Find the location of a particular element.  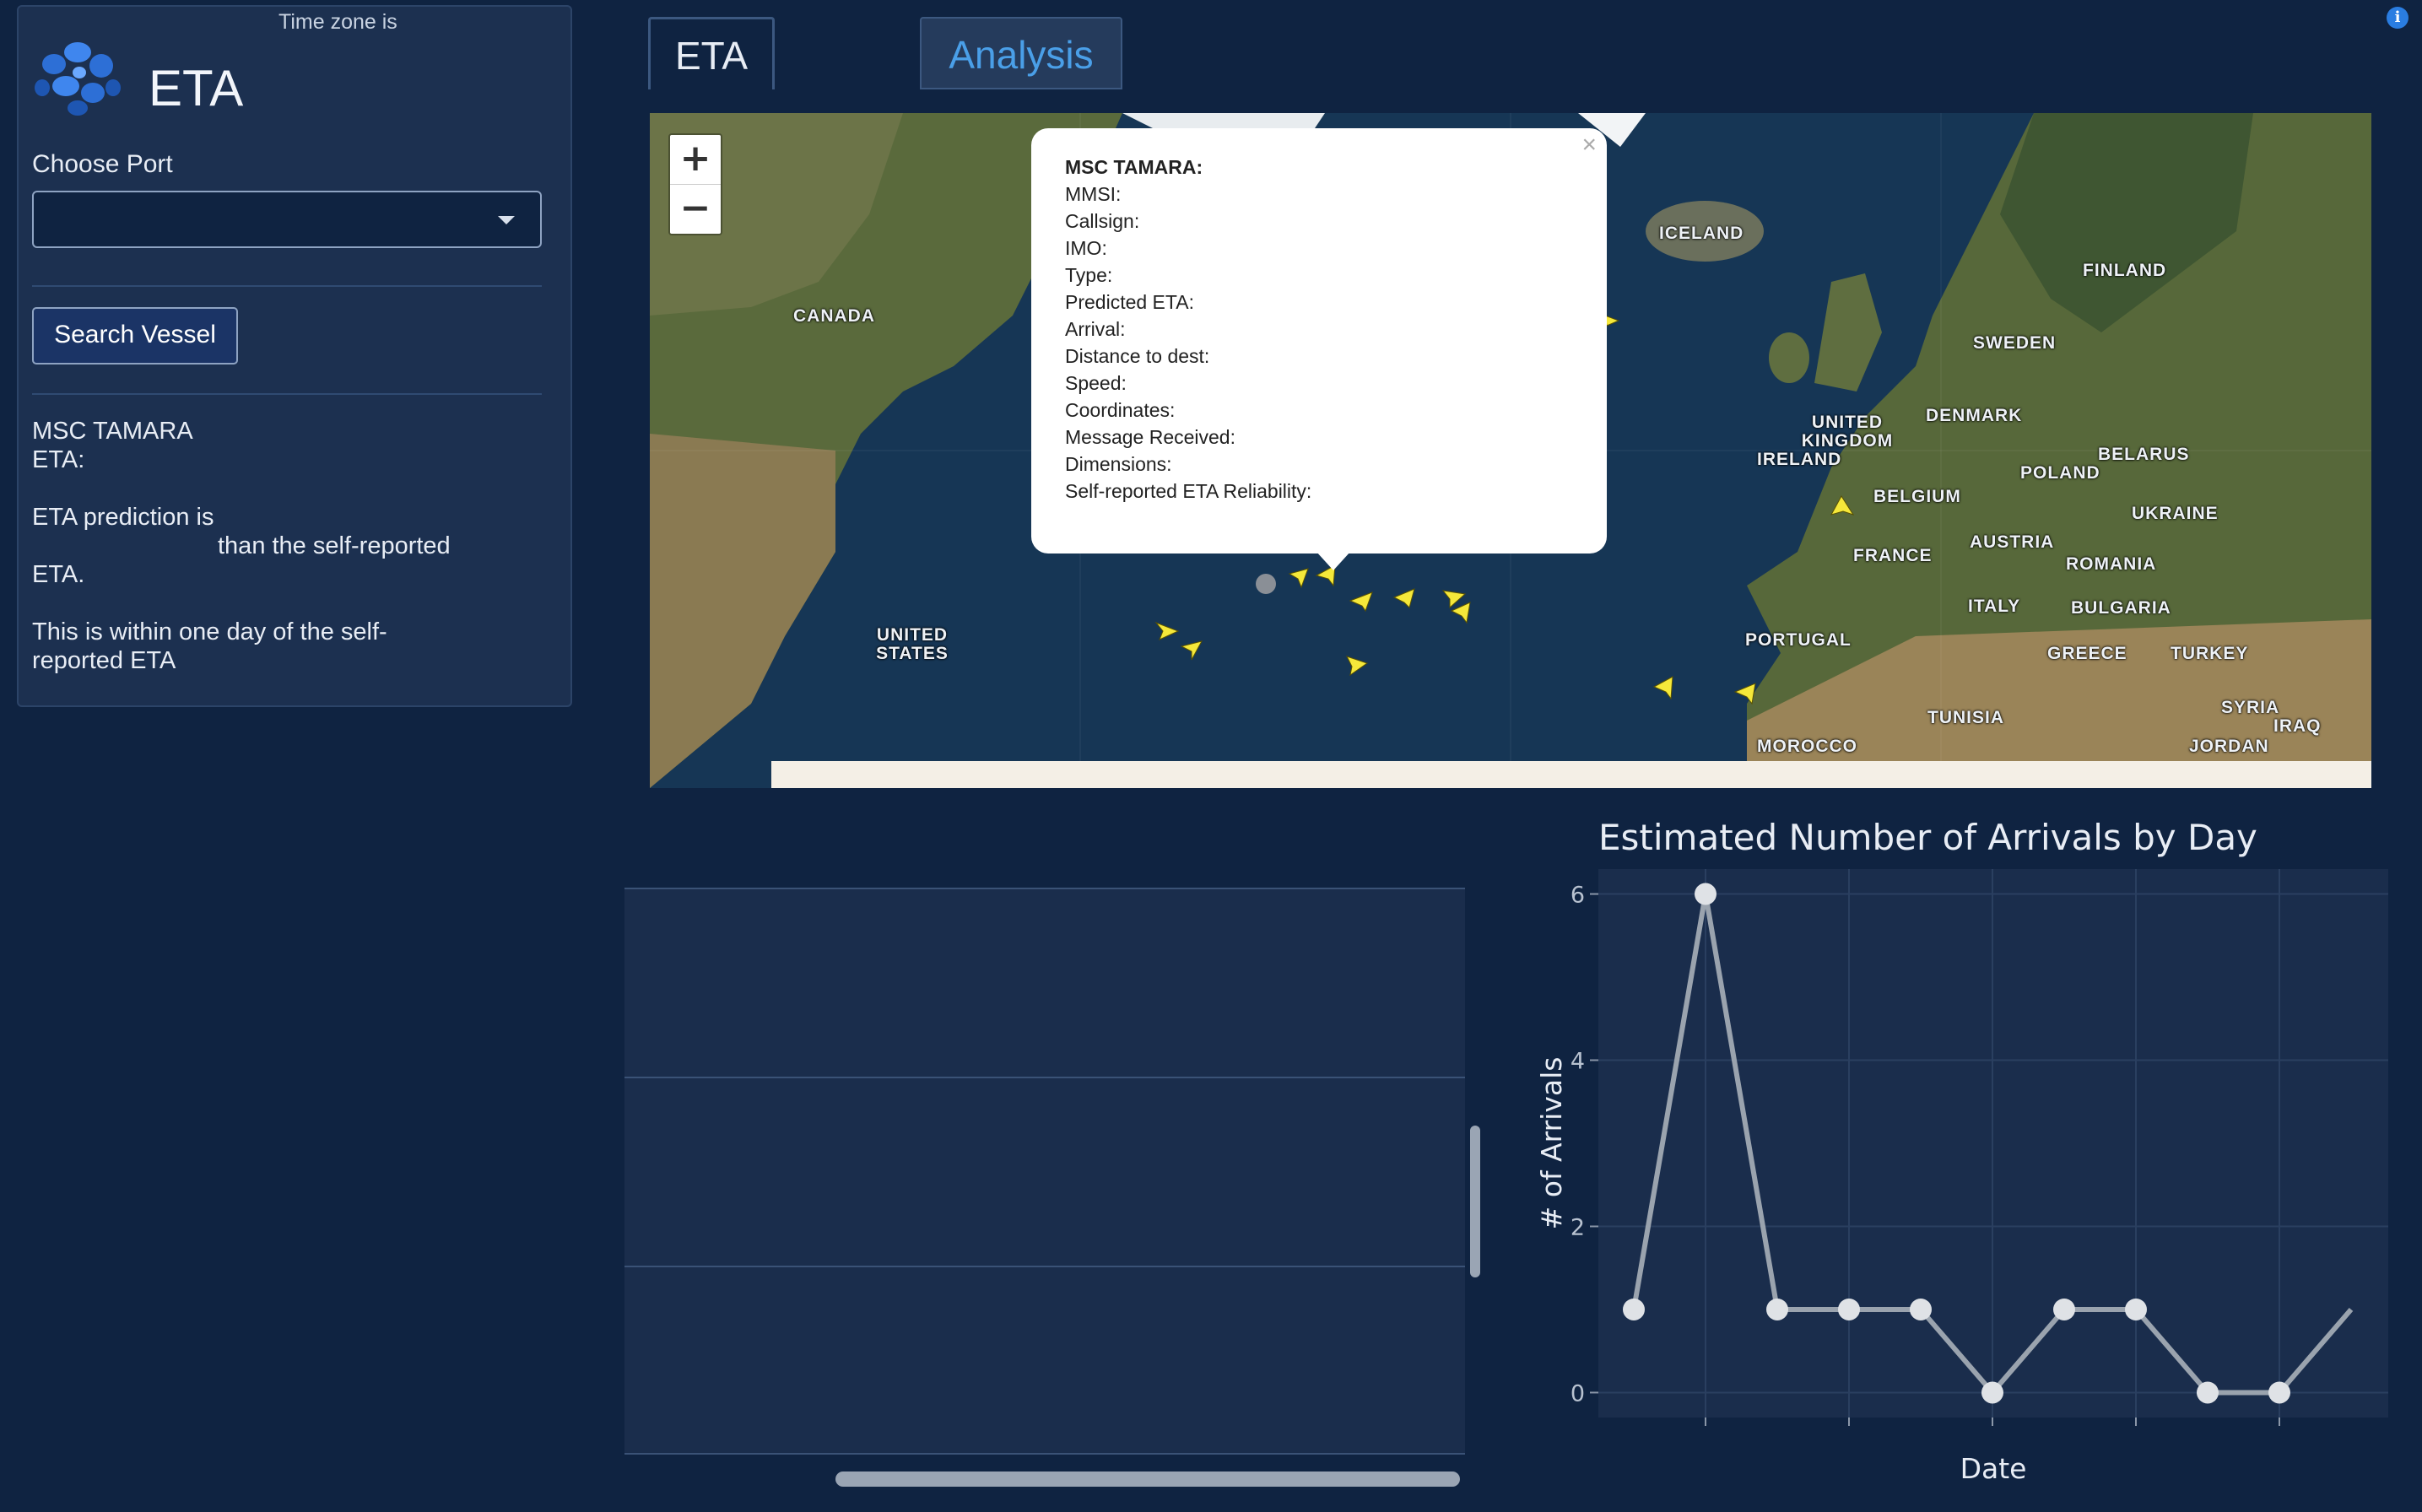

map-label: DENMARK is located at coordinates (1974, 415).